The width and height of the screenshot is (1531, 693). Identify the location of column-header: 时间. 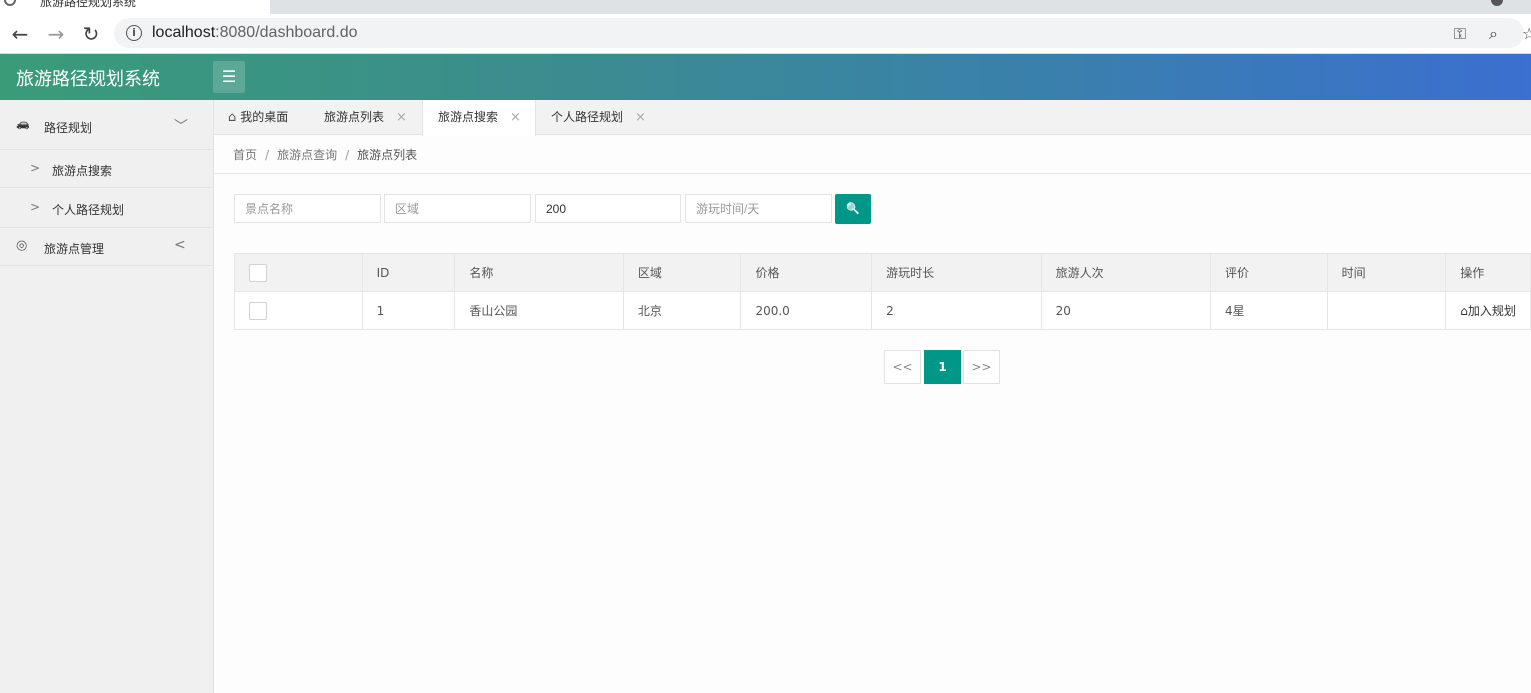
(1386, 272).